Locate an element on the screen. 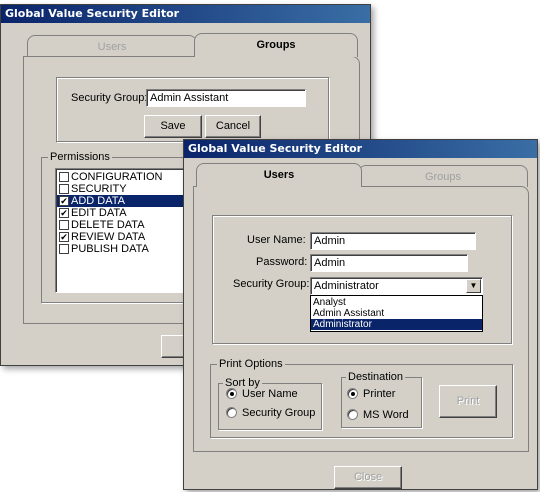 Image resolution: width=540 pixels, height=492 pixels. user-name-label: User Name: is located at coordinates (276, 240).